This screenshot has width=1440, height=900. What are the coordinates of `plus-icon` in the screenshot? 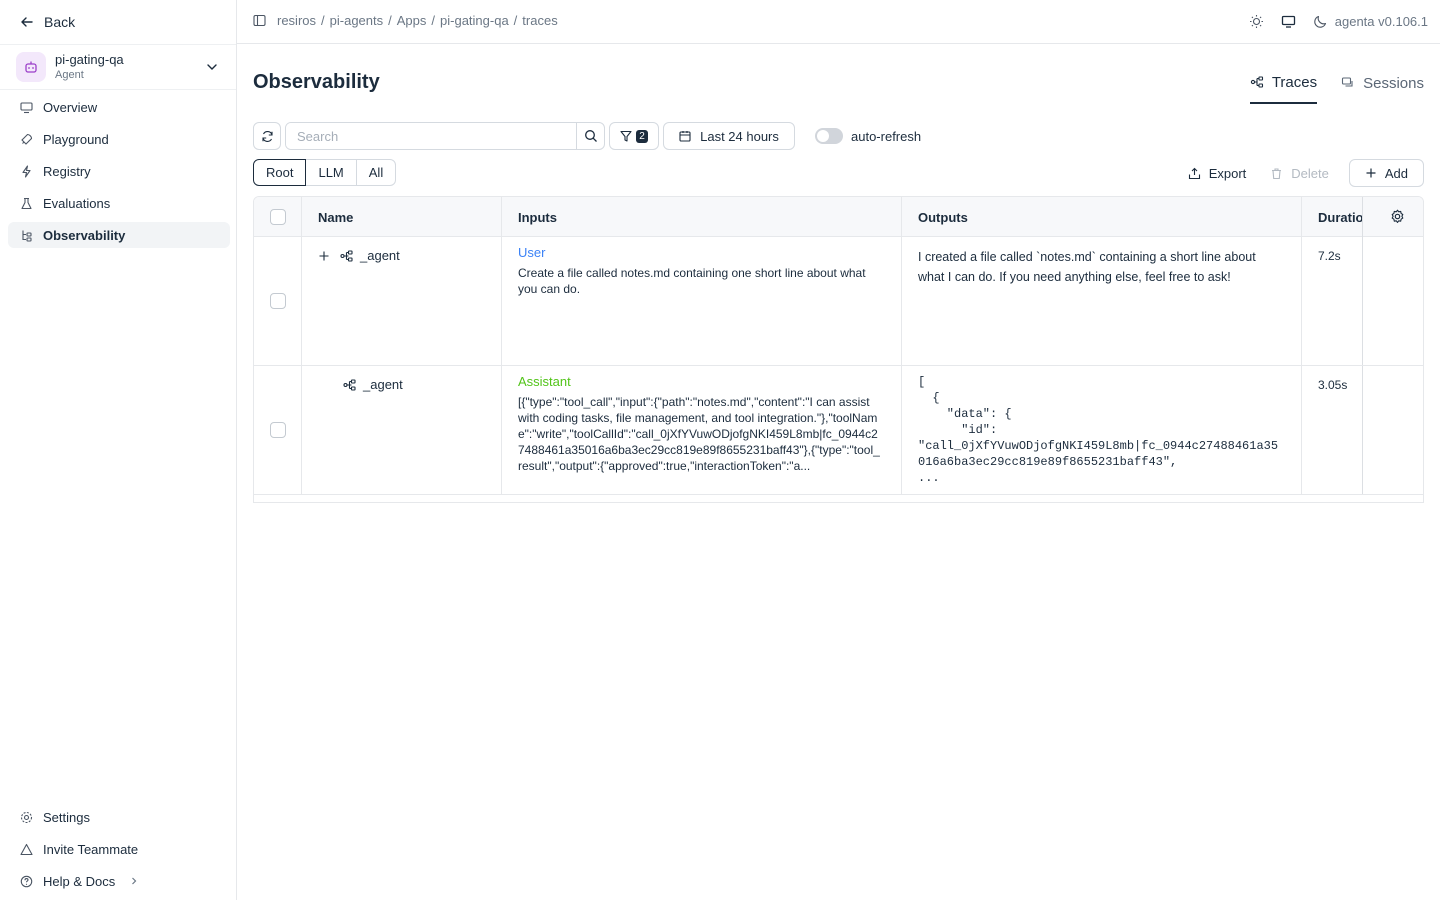 It's located at (1371, 173).